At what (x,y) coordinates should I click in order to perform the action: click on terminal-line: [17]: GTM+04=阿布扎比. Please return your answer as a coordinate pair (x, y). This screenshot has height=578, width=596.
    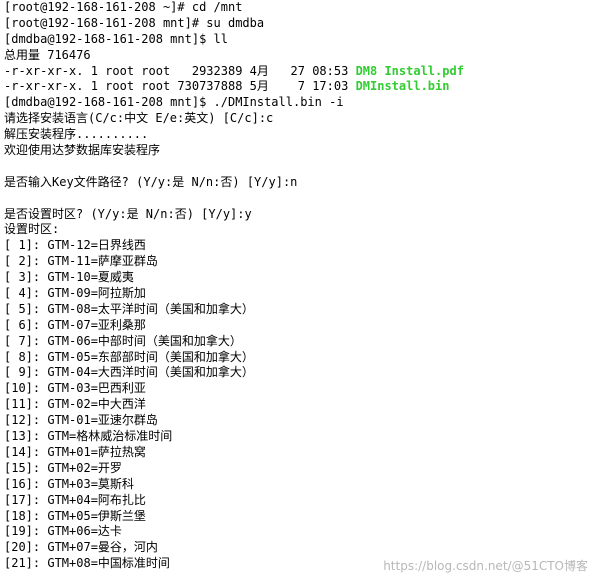
    Looking at the image, I should click on (75, 499).